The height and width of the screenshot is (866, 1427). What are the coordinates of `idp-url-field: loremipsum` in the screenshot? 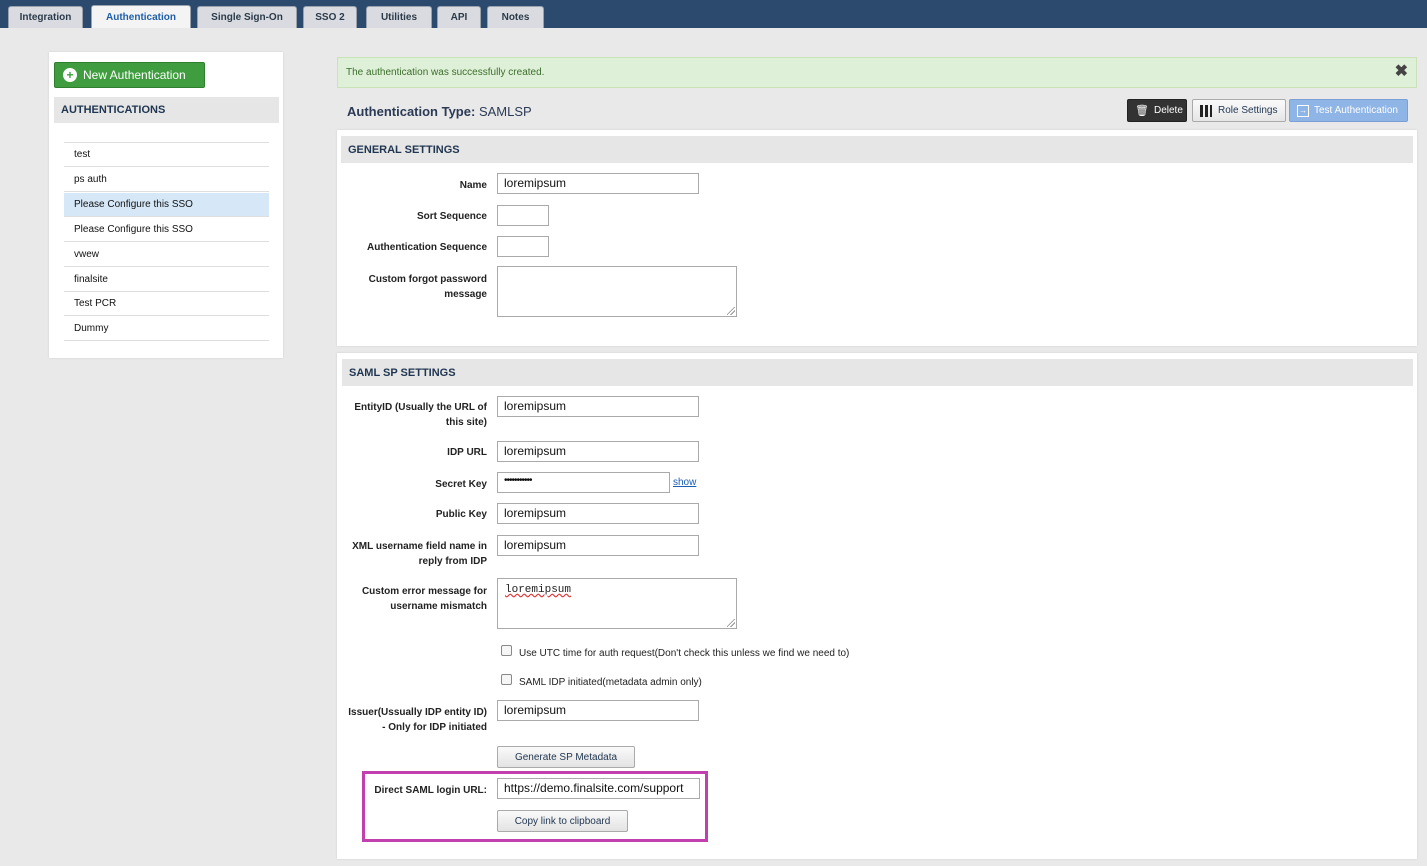 It's located at (598, 451).